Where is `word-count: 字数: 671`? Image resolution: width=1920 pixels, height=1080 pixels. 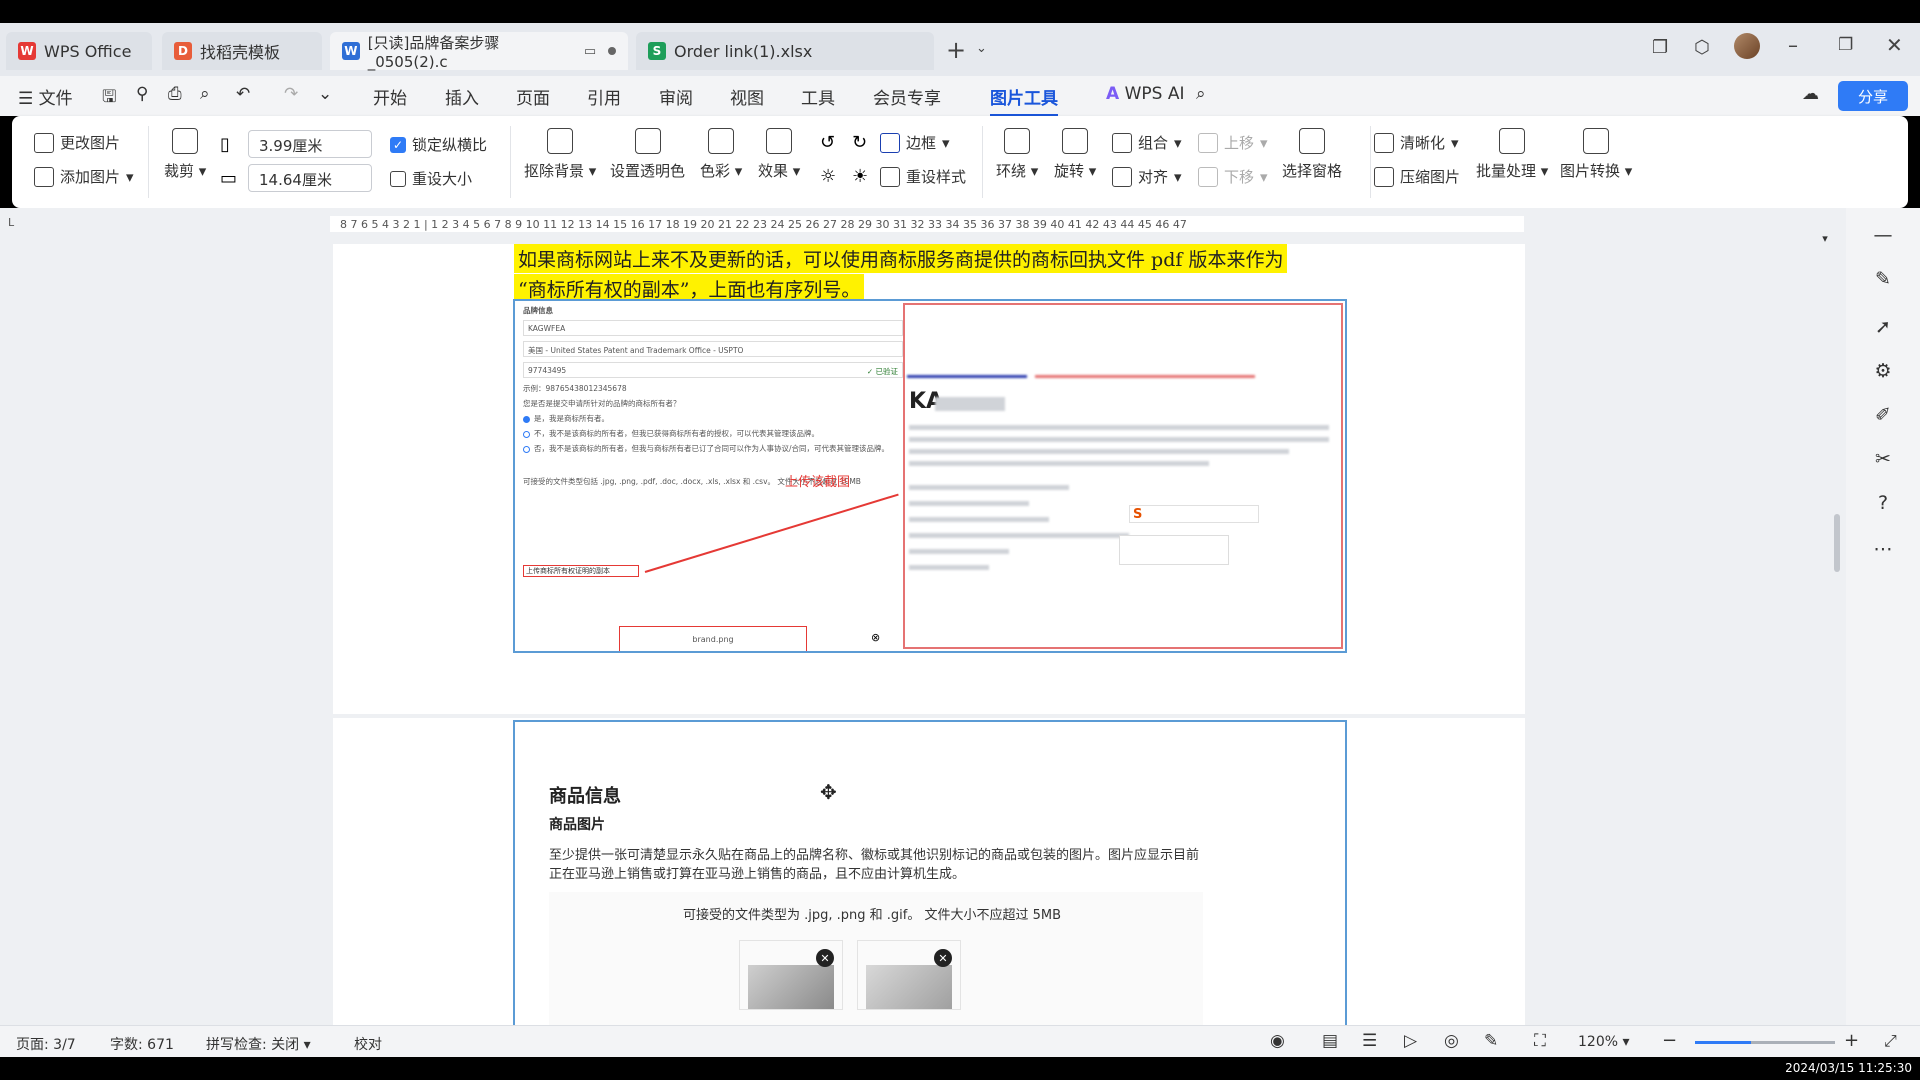 word-count: 字数: 671 is located at coordinates (142, 1044).